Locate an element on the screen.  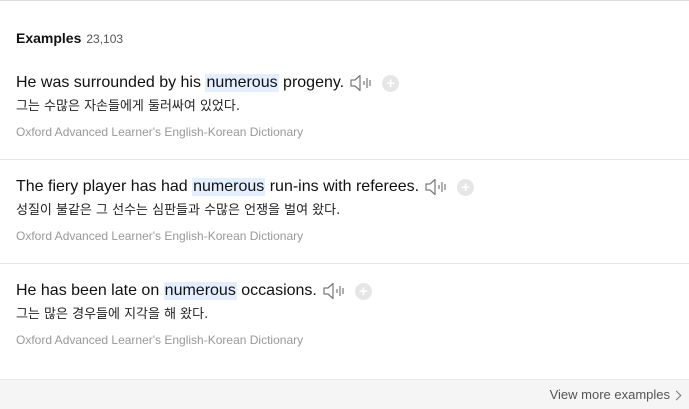
view-more-examples-link: View more examples is located at coordinates (615, 394).